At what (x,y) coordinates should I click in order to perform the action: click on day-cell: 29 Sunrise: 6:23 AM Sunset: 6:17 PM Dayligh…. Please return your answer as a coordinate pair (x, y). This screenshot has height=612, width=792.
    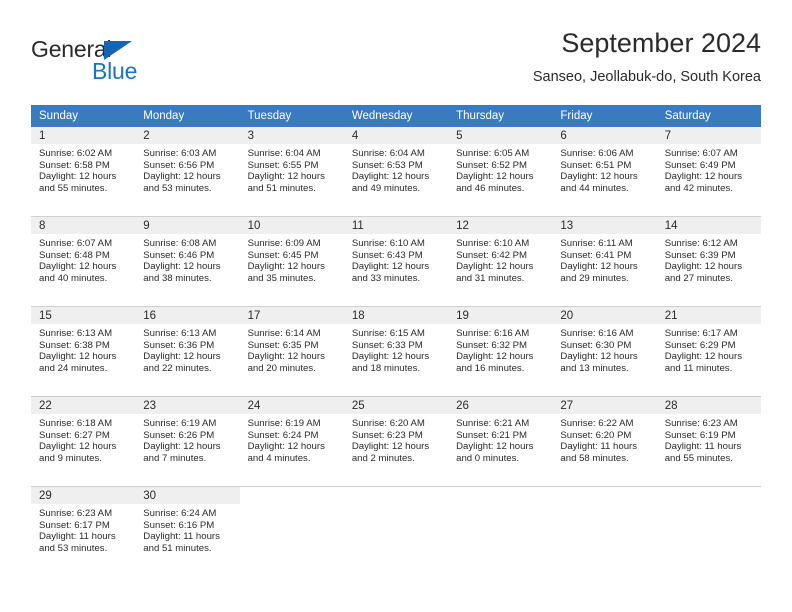
    Looking at the image, I should click on (83, 531).